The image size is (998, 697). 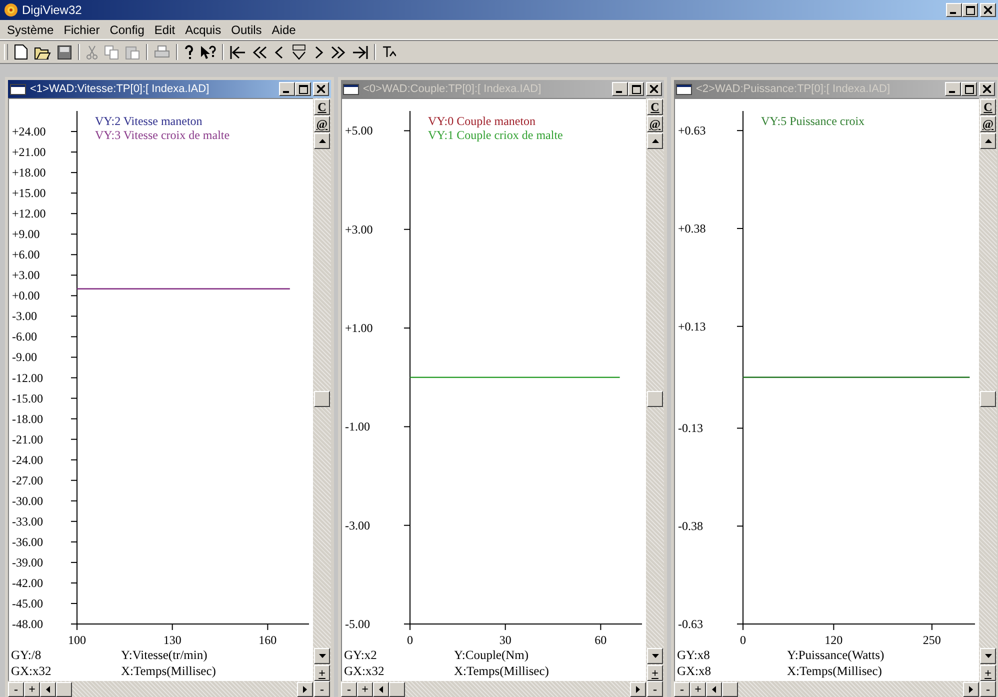 What do you see at coordinates (64, 52) in the screenshot?
I see `save-icon` at bounding box center [64, 52].